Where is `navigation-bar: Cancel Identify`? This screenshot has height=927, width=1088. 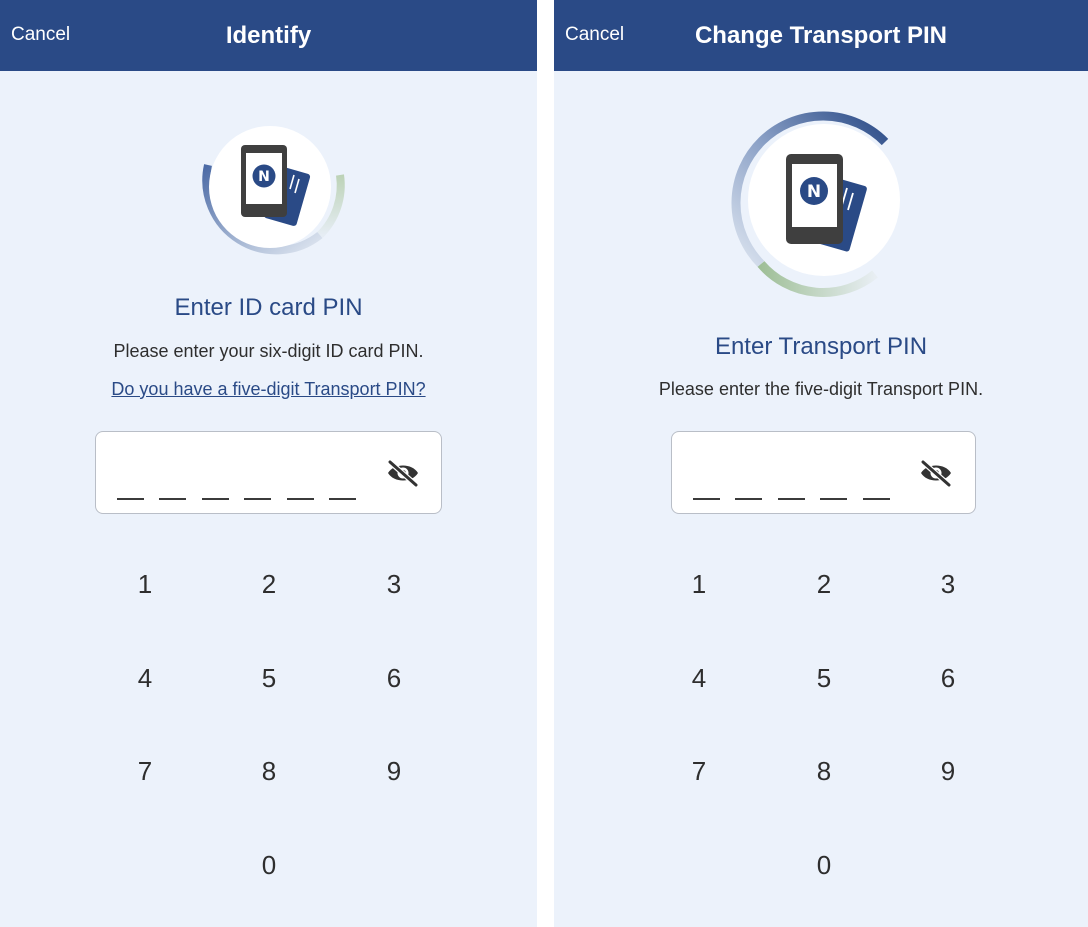
navigation-bar: Cancel Identify is located at coordinates (268, 35).